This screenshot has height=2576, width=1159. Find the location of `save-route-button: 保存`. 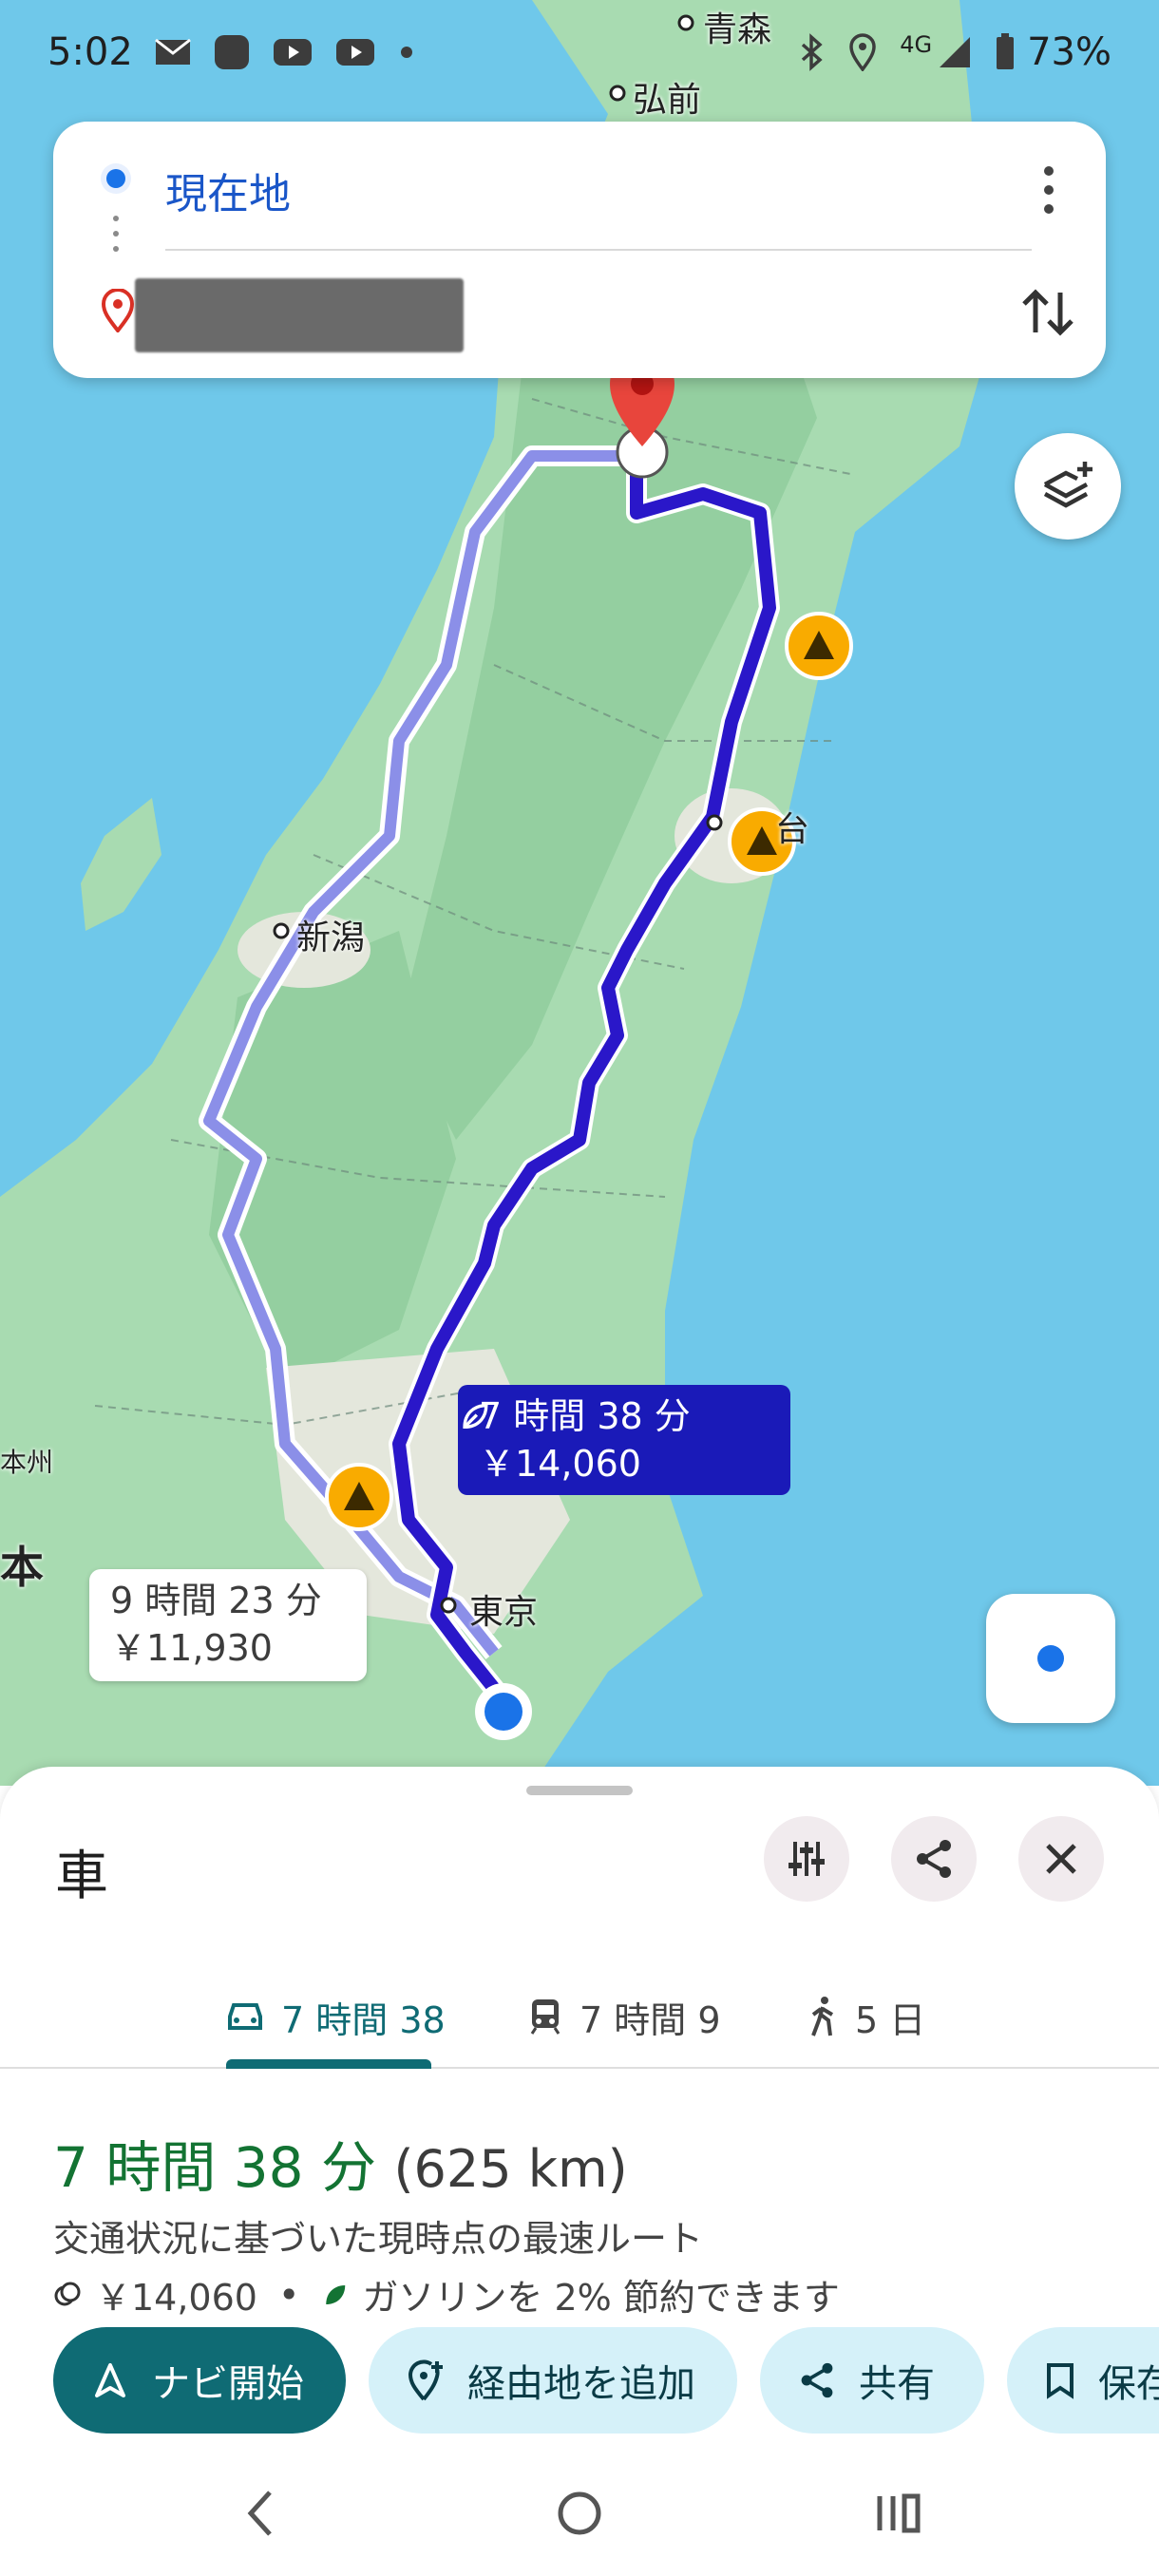

save-route-button: 保存 is located at coordinates (1083, 2380).